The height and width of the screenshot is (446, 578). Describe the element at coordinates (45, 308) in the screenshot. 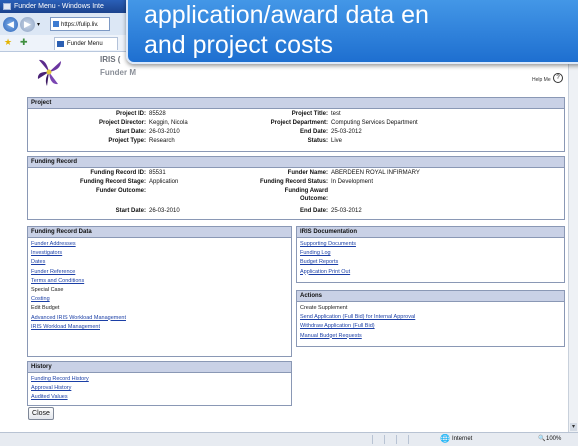

I see `edit-budget-item: Edit Budget` at that location.